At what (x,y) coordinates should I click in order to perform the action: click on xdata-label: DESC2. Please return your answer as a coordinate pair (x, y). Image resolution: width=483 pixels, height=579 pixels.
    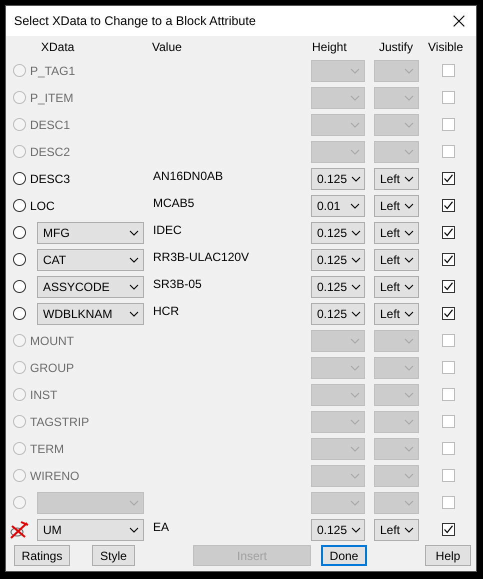
    Looking at the image, I should click on (50, 151).